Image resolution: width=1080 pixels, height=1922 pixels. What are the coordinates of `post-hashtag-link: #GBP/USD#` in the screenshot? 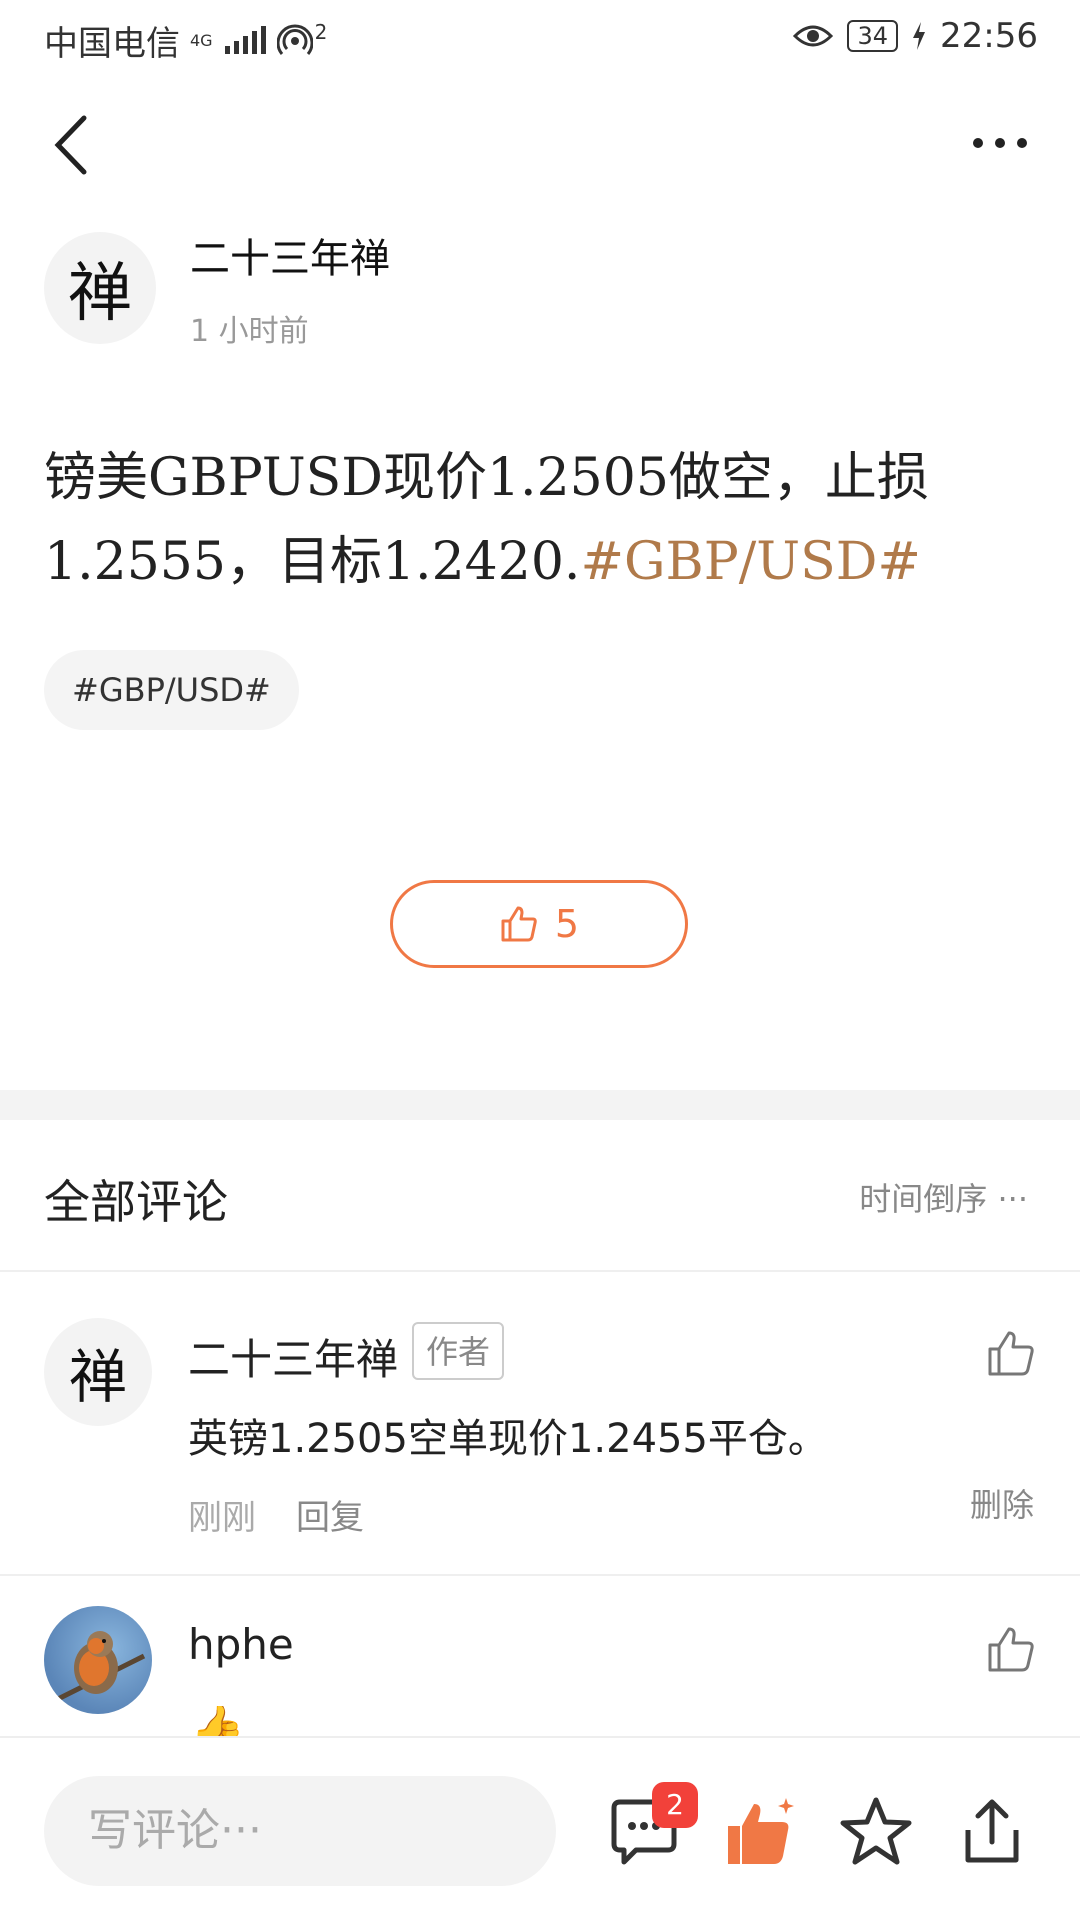 It's located at (750, 562).